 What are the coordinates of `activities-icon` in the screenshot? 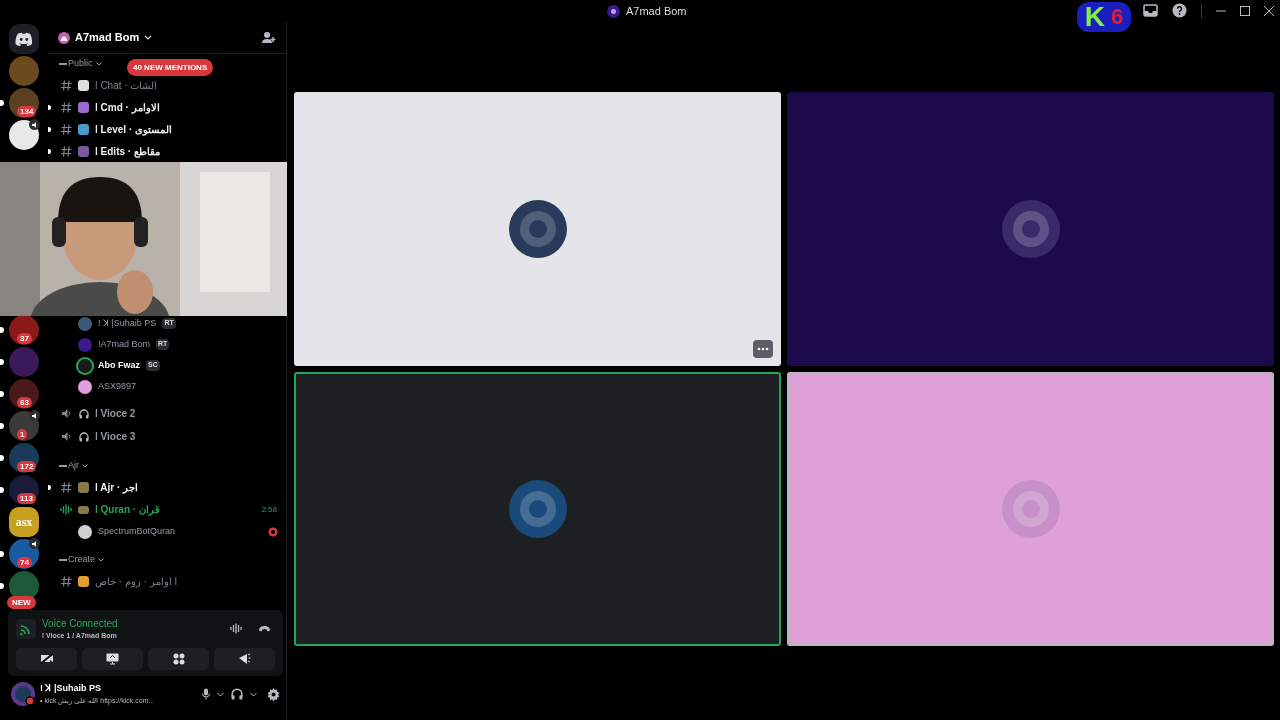 It's located at (178, 658).